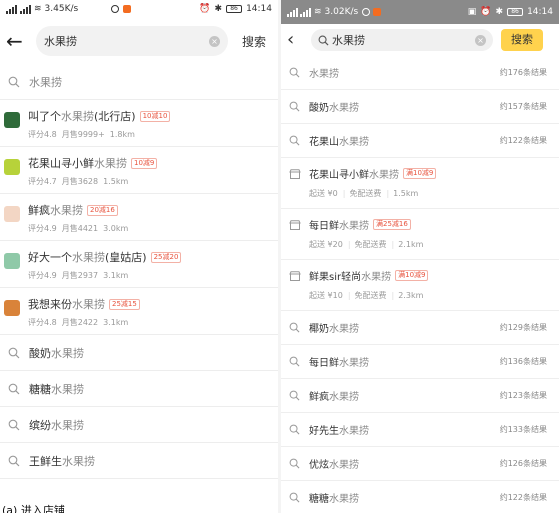 The image size is (559, 513). I want to click on suggestion-item: 好先生 水果捞 约133条结果, so click(420, 430).